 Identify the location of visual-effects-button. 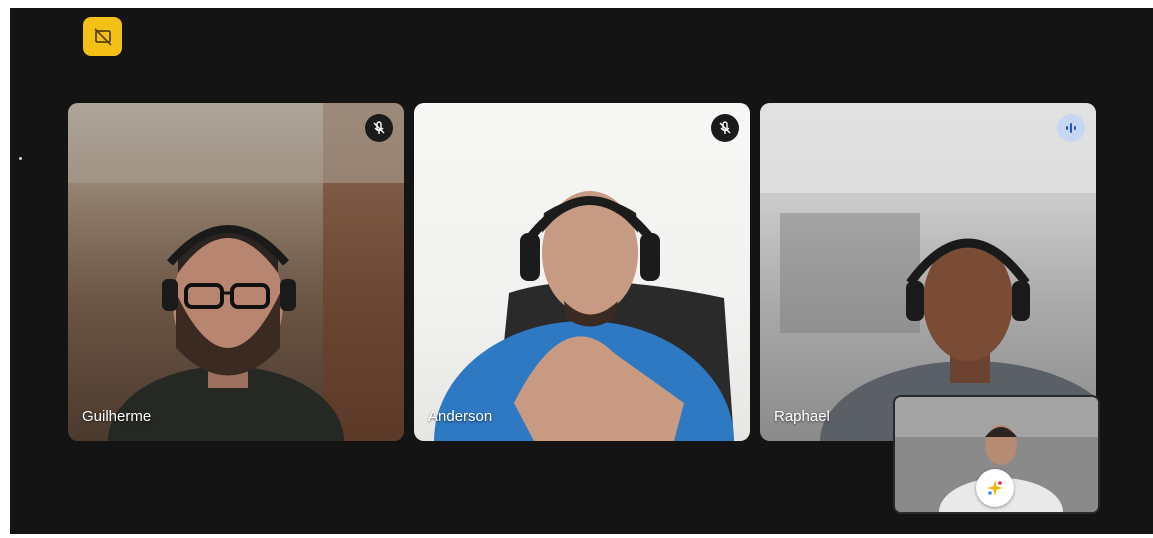
(995, 488).